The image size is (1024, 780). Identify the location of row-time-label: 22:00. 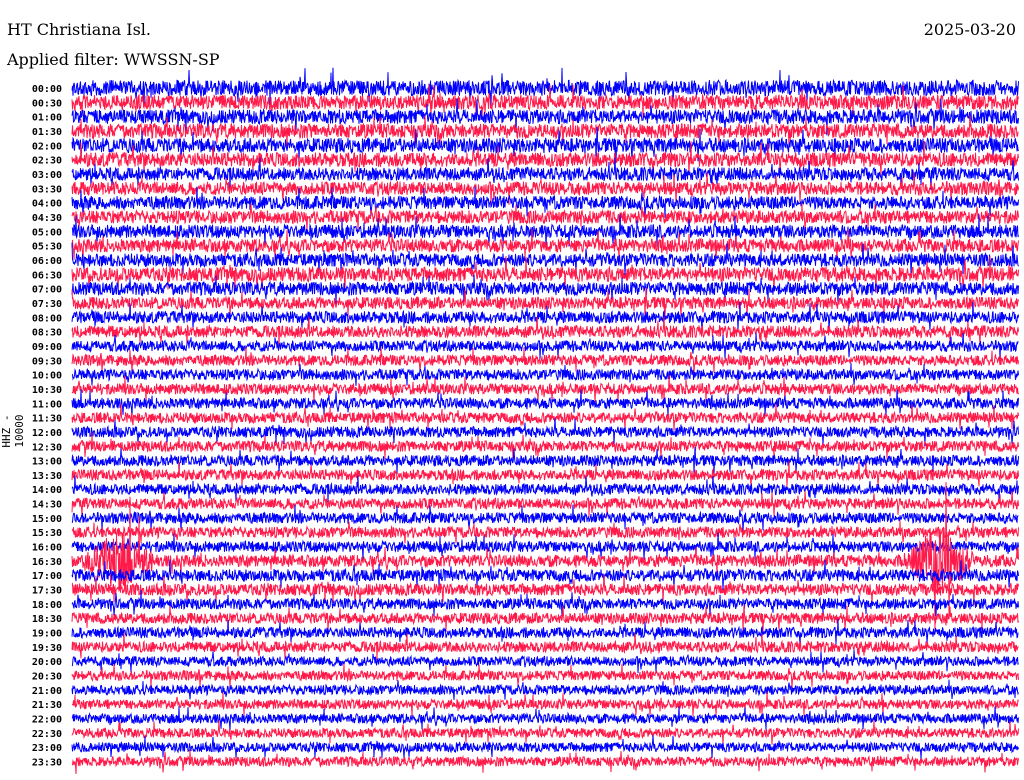
(47, 720).